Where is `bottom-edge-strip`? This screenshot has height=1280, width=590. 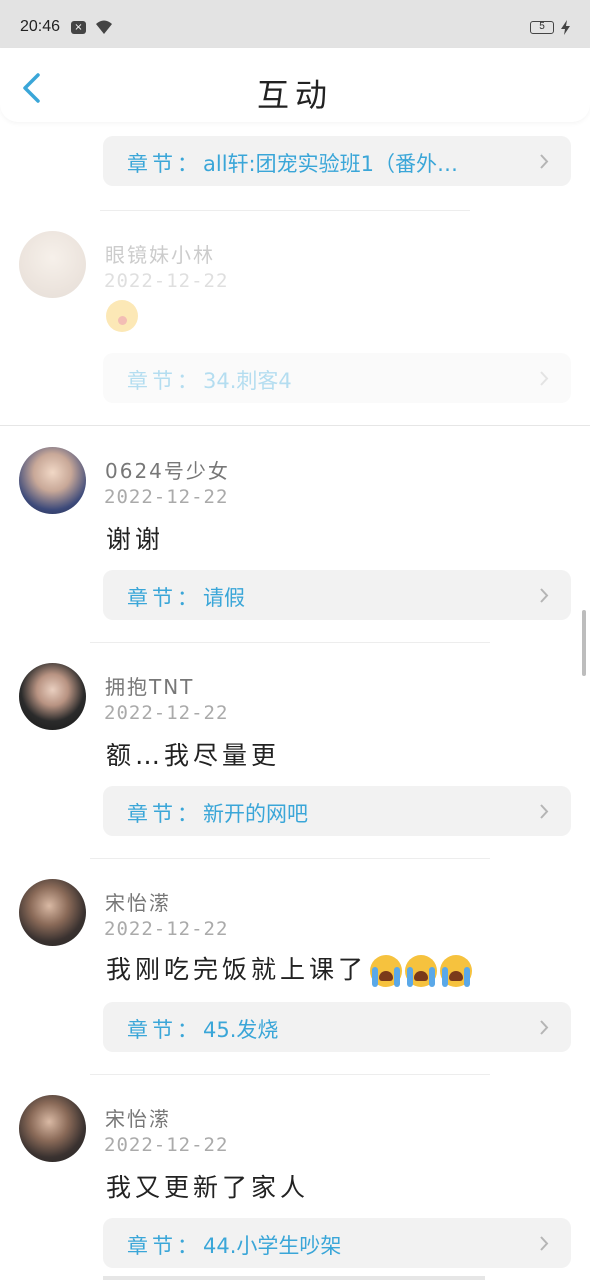 bottom-edge-strip is located at coordinates (294, 1278).